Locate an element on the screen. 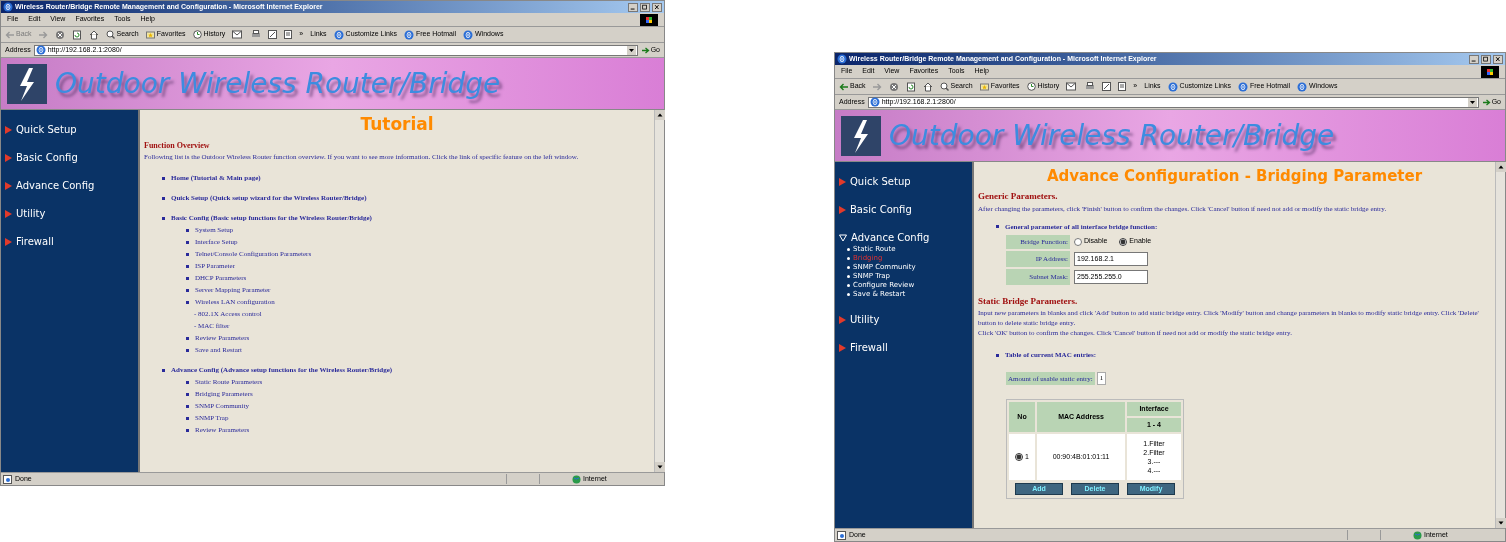 The width and height of the screenshot is (1506, 542). section-heading: Function Overview is located at coordinates (177, 146).